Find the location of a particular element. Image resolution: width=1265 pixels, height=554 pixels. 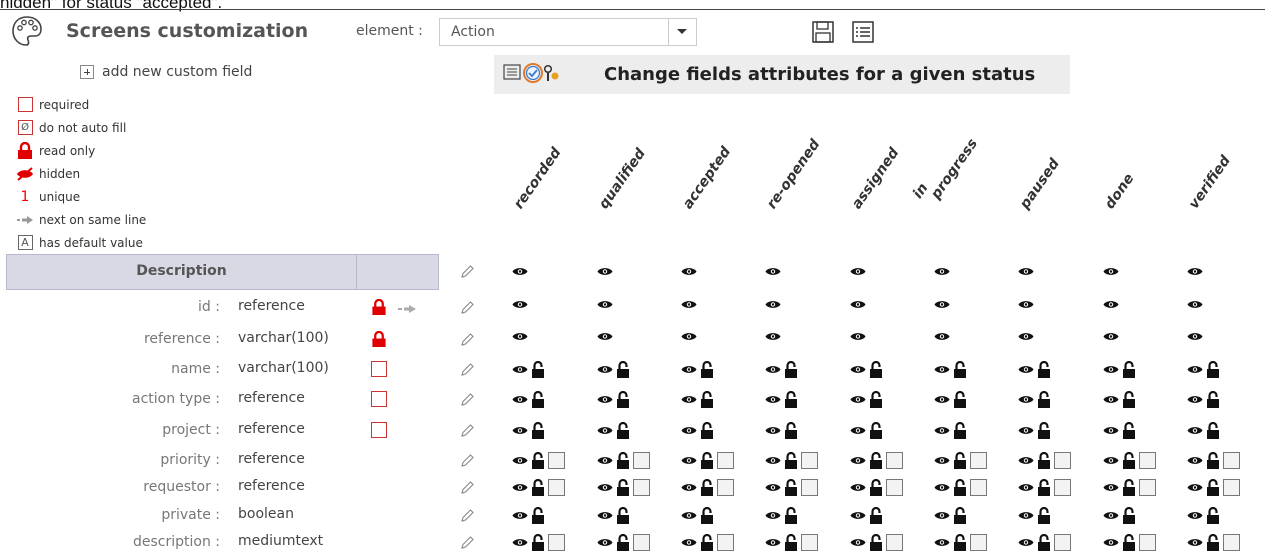

next-arrow-icon is located at coordinates (407, 309).